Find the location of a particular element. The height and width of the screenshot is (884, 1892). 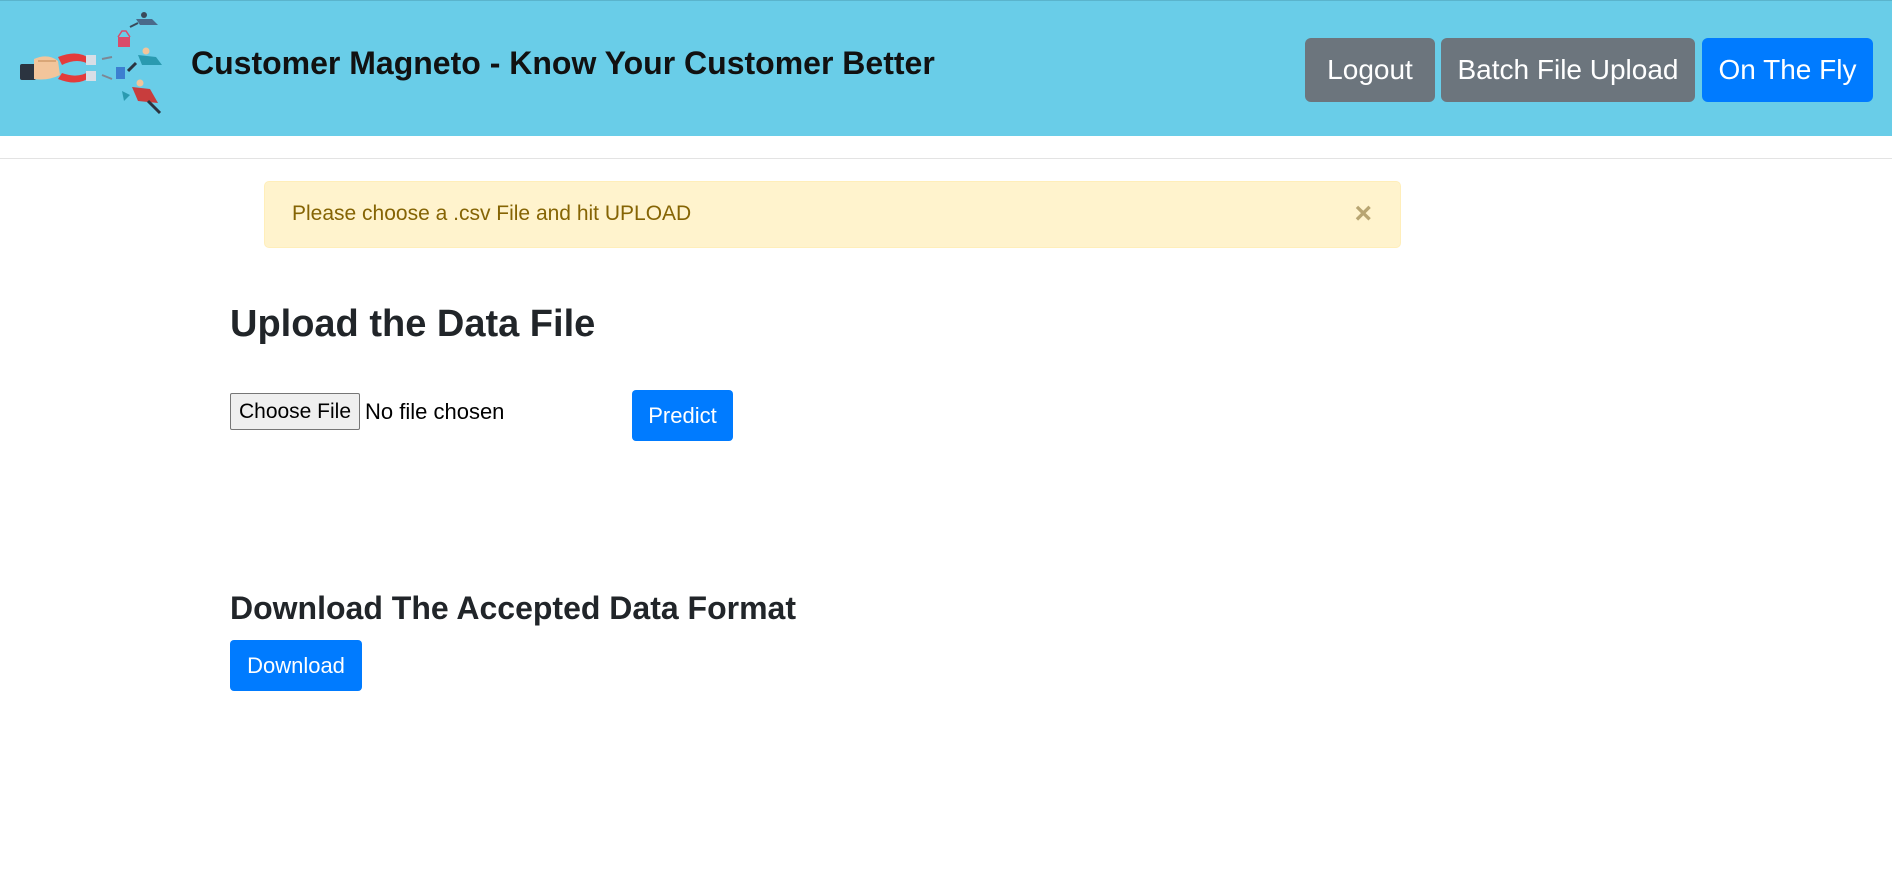

file-status-text: No file chosen is located at coordinates (435, 411).